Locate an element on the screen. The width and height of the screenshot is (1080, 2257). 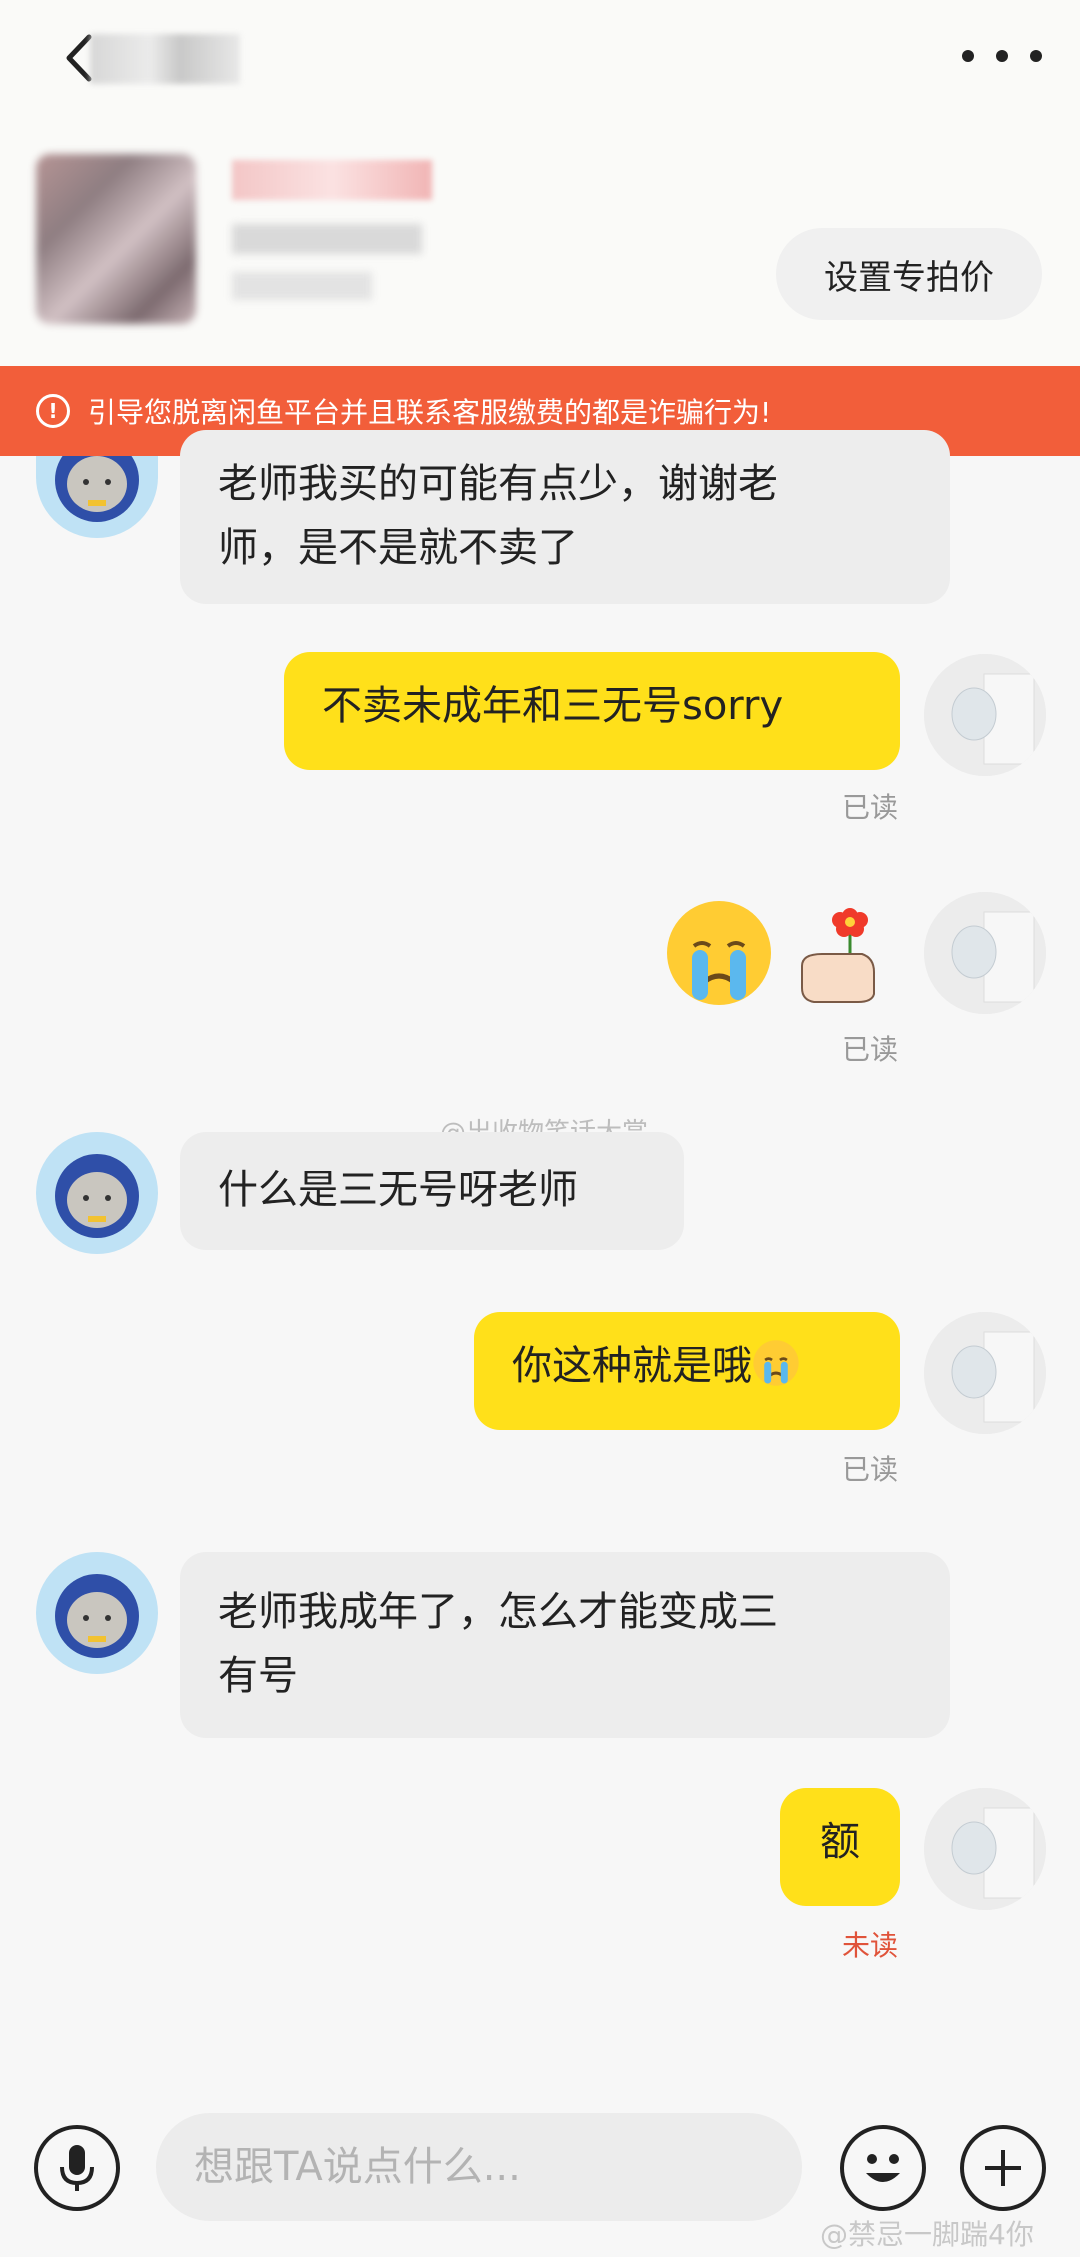
incoming-message: 老师我买的可能有点少，谢谢老 师，是不是就不卖了 is located at coordinates (565, 517).